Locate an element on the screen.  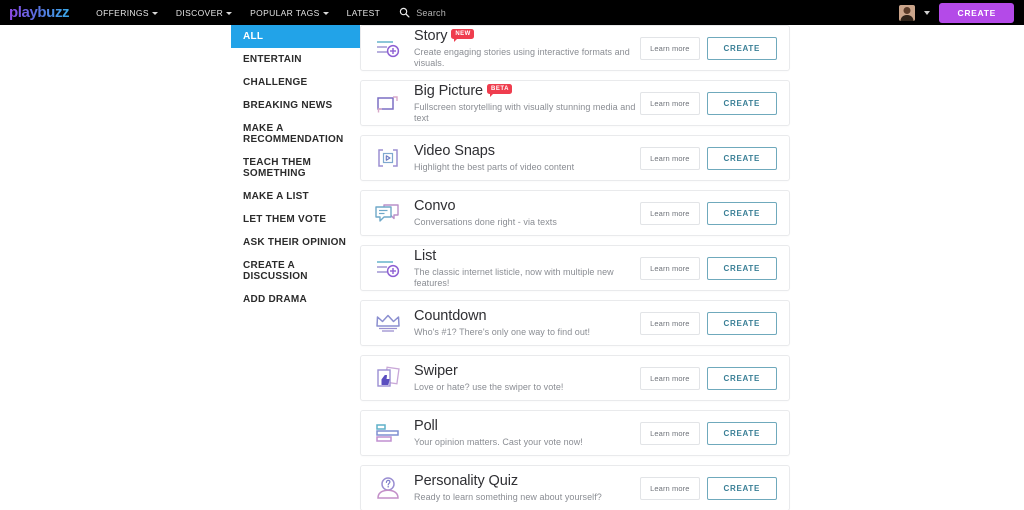
status-badge: BETA is located at coordinates (500, 90).